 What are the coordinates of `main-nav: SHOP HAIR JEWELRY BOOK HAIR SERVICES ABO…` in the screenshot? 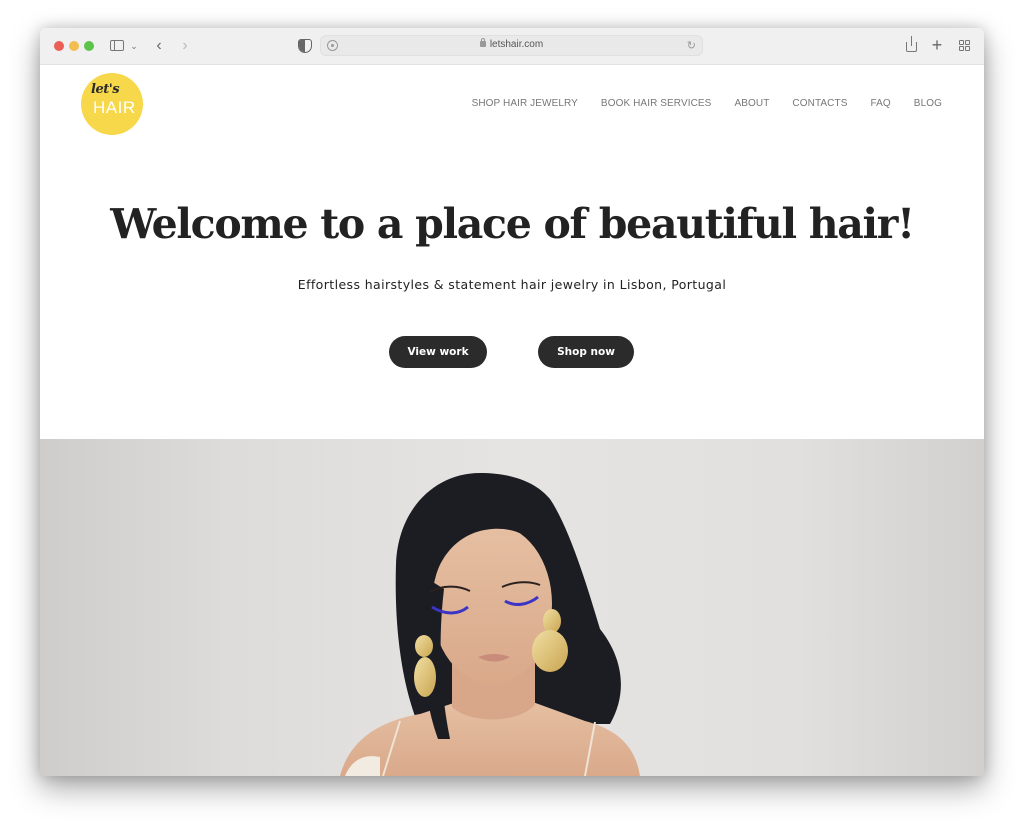 It's located at (707, 103).